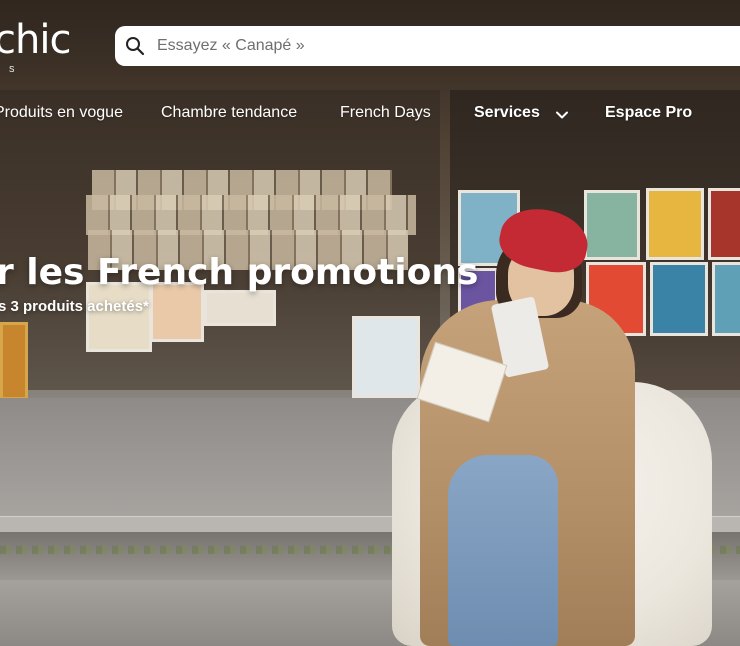 Image resolution: width=740 pixels, height=646 pixels. Describe the element at coordinates (35, 40) in the screenshot. I see `brand-logo: chic` at that location.